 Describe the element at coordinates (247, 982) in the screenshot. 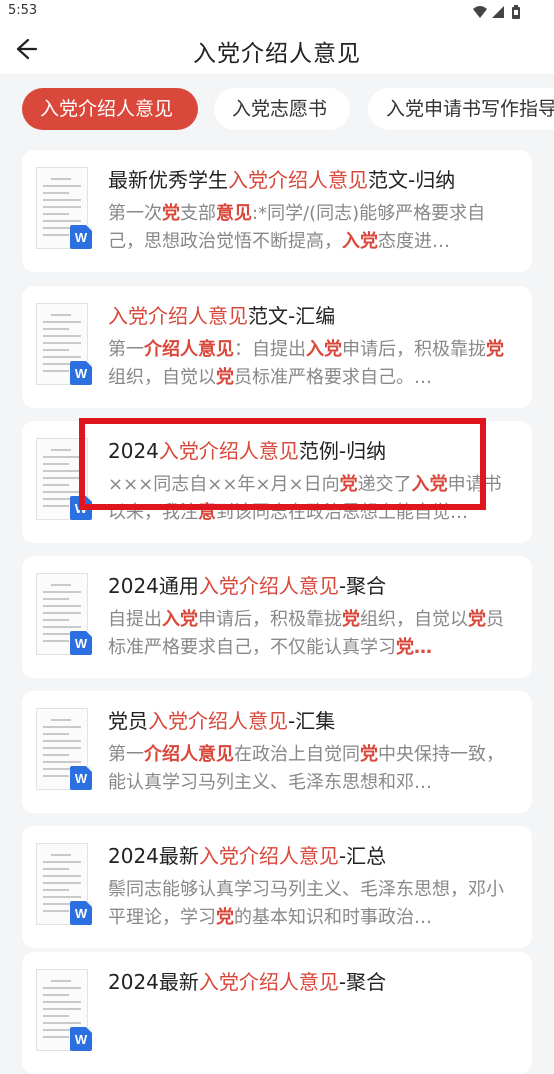

I see `article-title: 2024最新入党介绍人意见-聚合` at that location.